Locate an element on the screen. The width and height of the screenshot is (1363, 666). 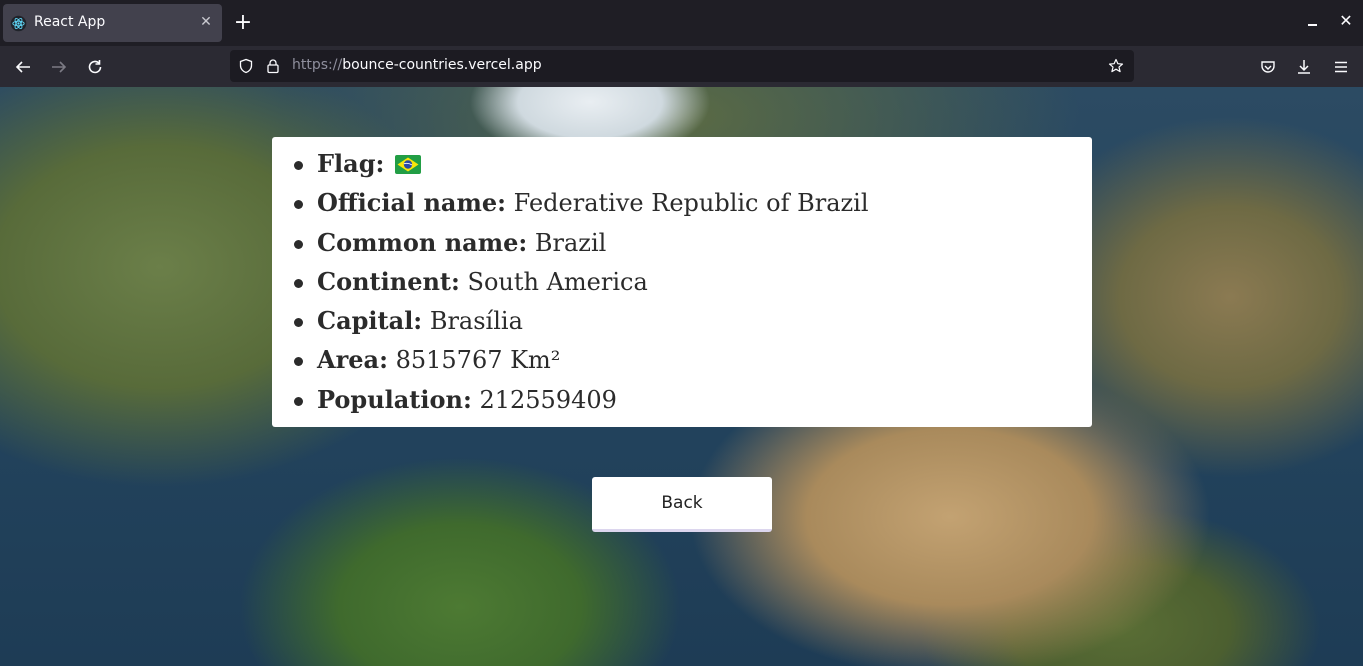
area-value: 8515767 Km² is located at coordinates (478, 360).